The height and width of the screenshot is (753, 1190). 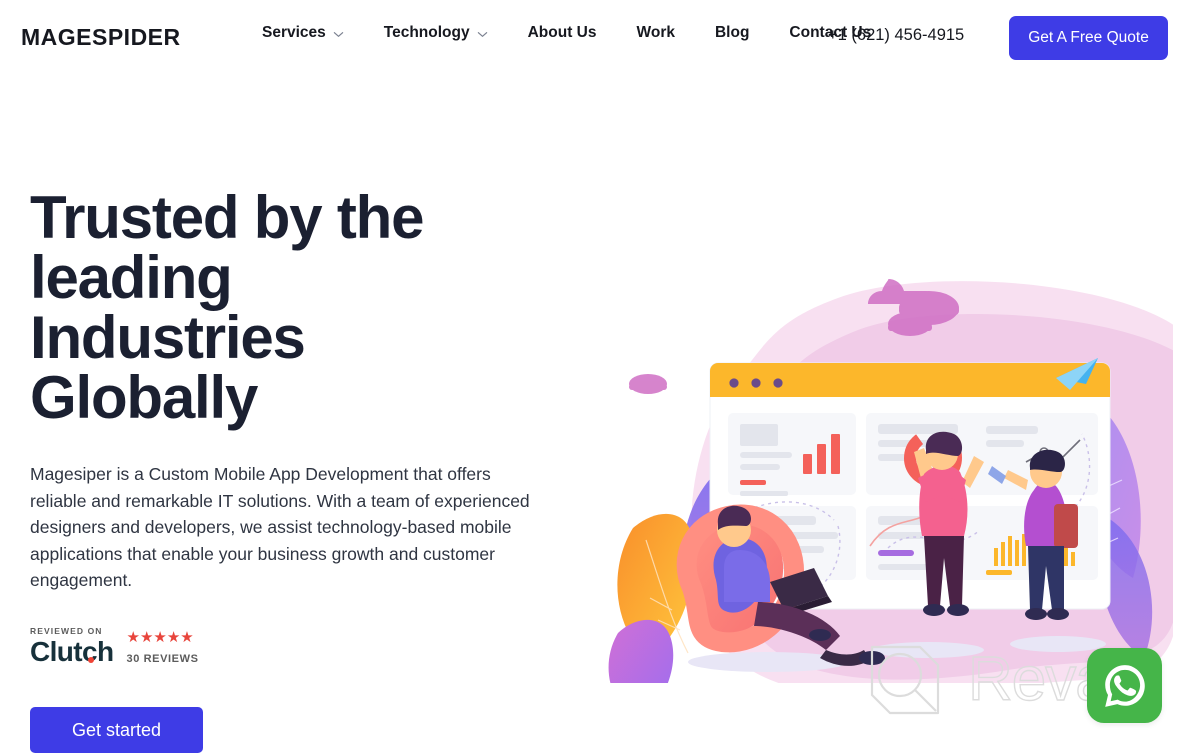 I want to click on nav-label: About Us, so click(x=562, y=32).